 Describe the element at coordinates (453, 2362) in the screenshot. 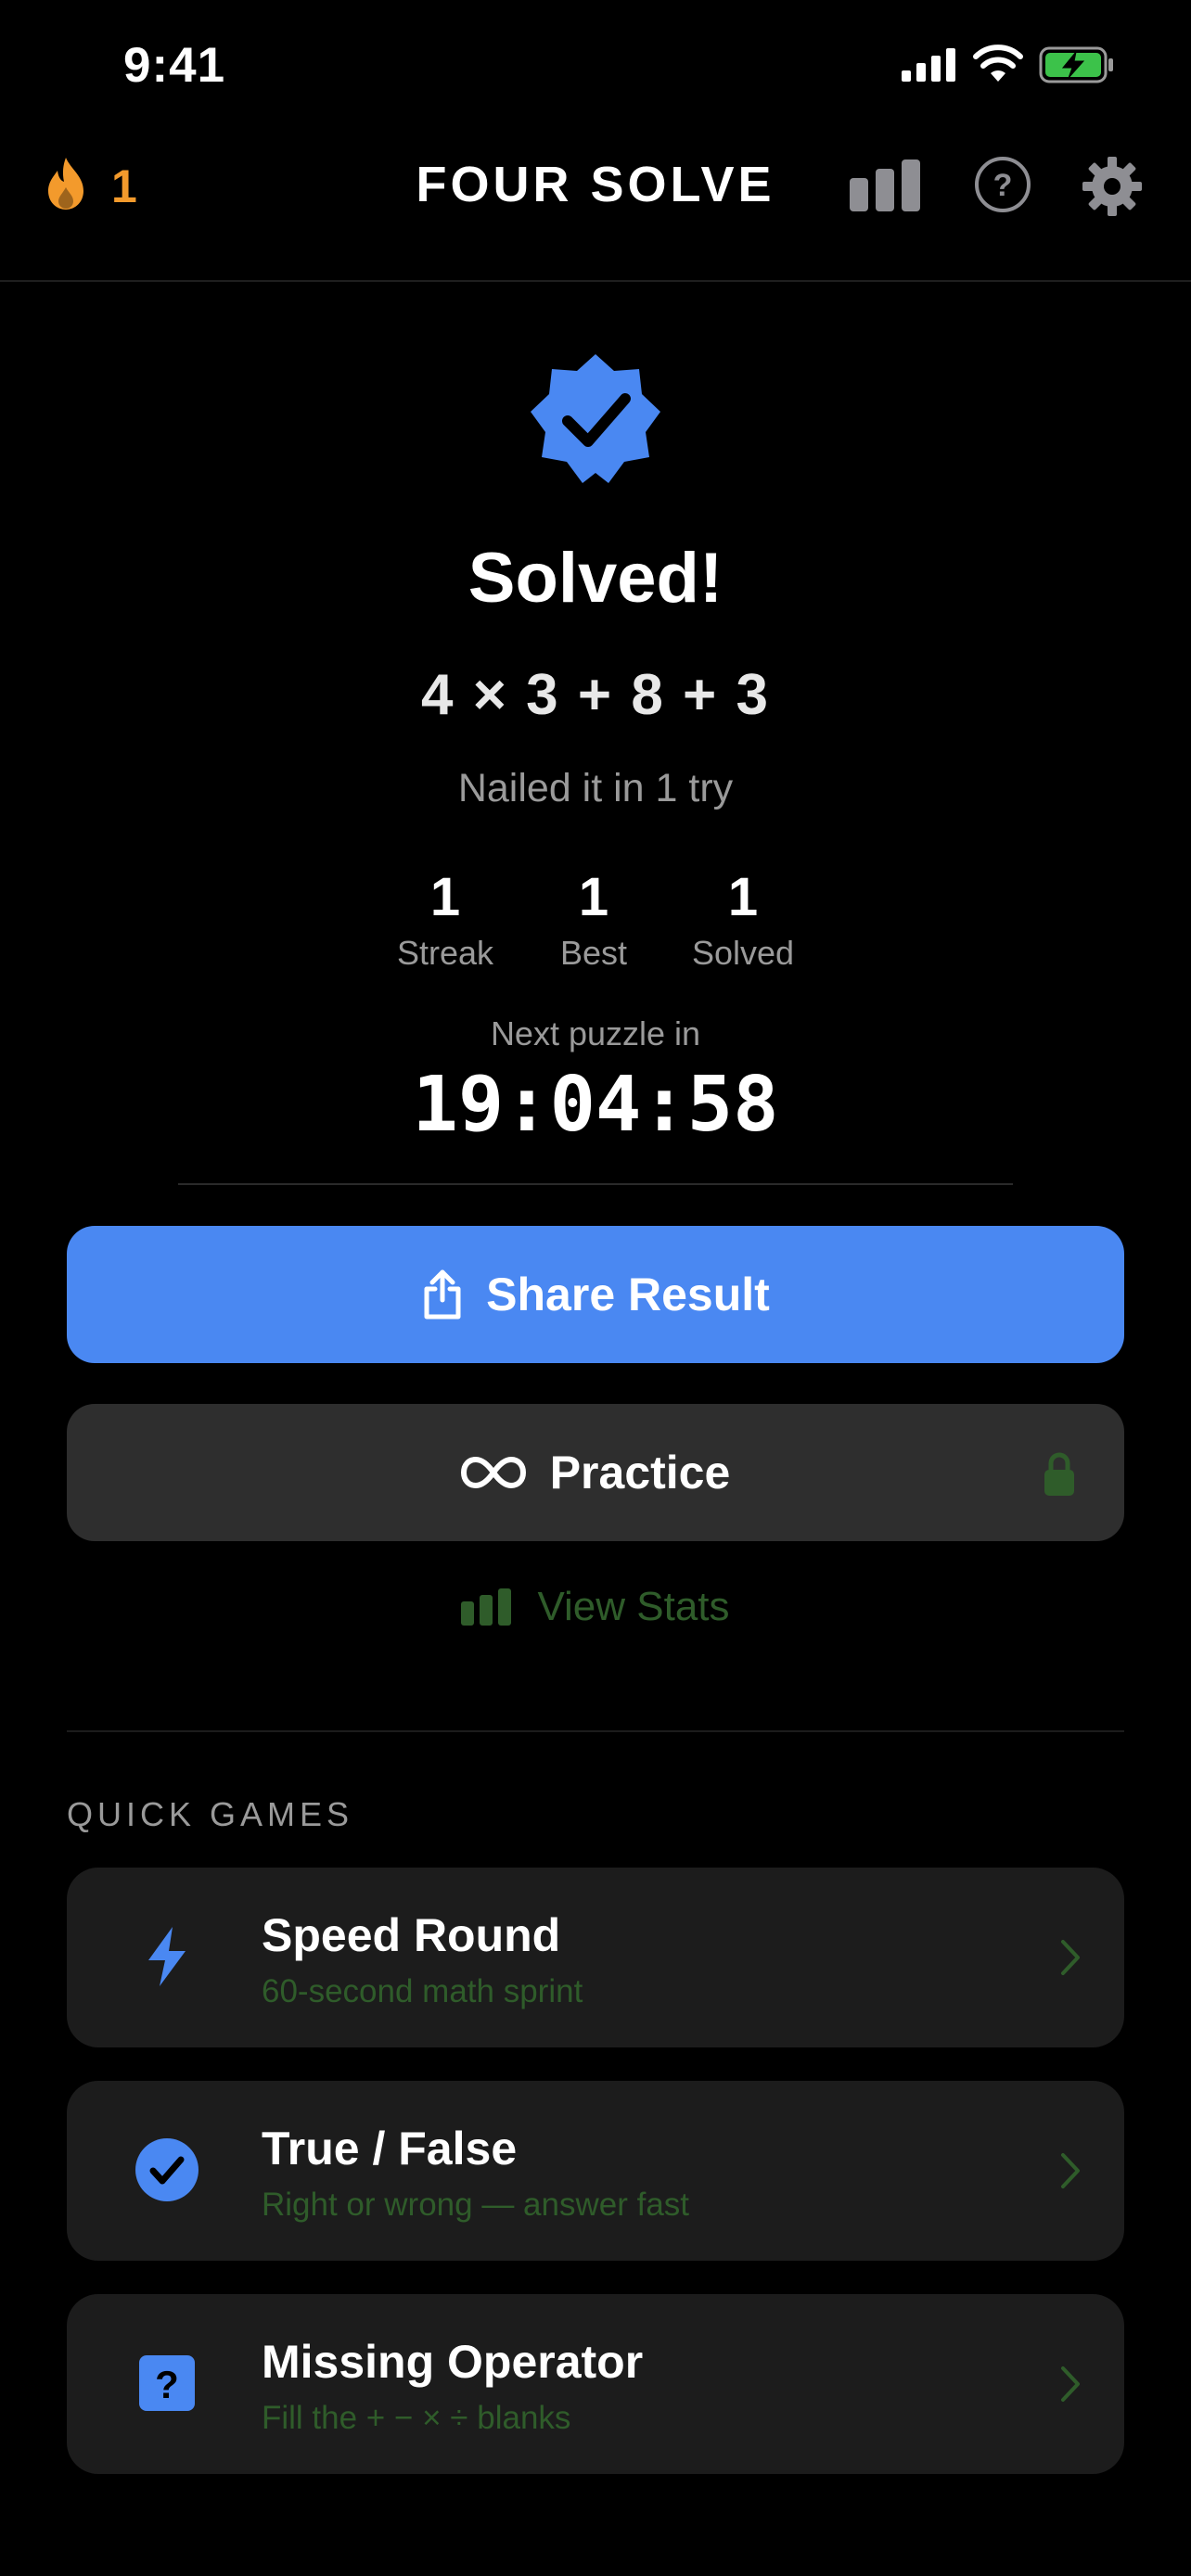

I see `game-title: Missing Operator` at that location.